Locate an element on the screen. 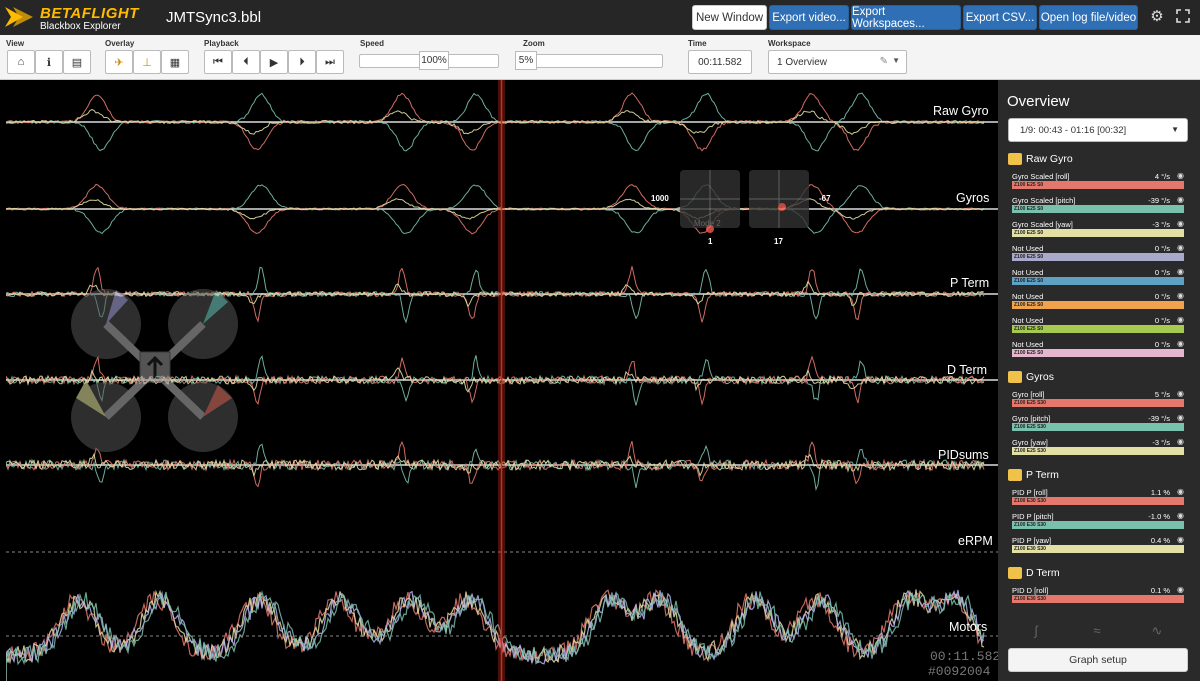  field-row: PID D [roll] 0.1 % ◉ Z100 E30 S30 is located at coordinates (1098, 595).